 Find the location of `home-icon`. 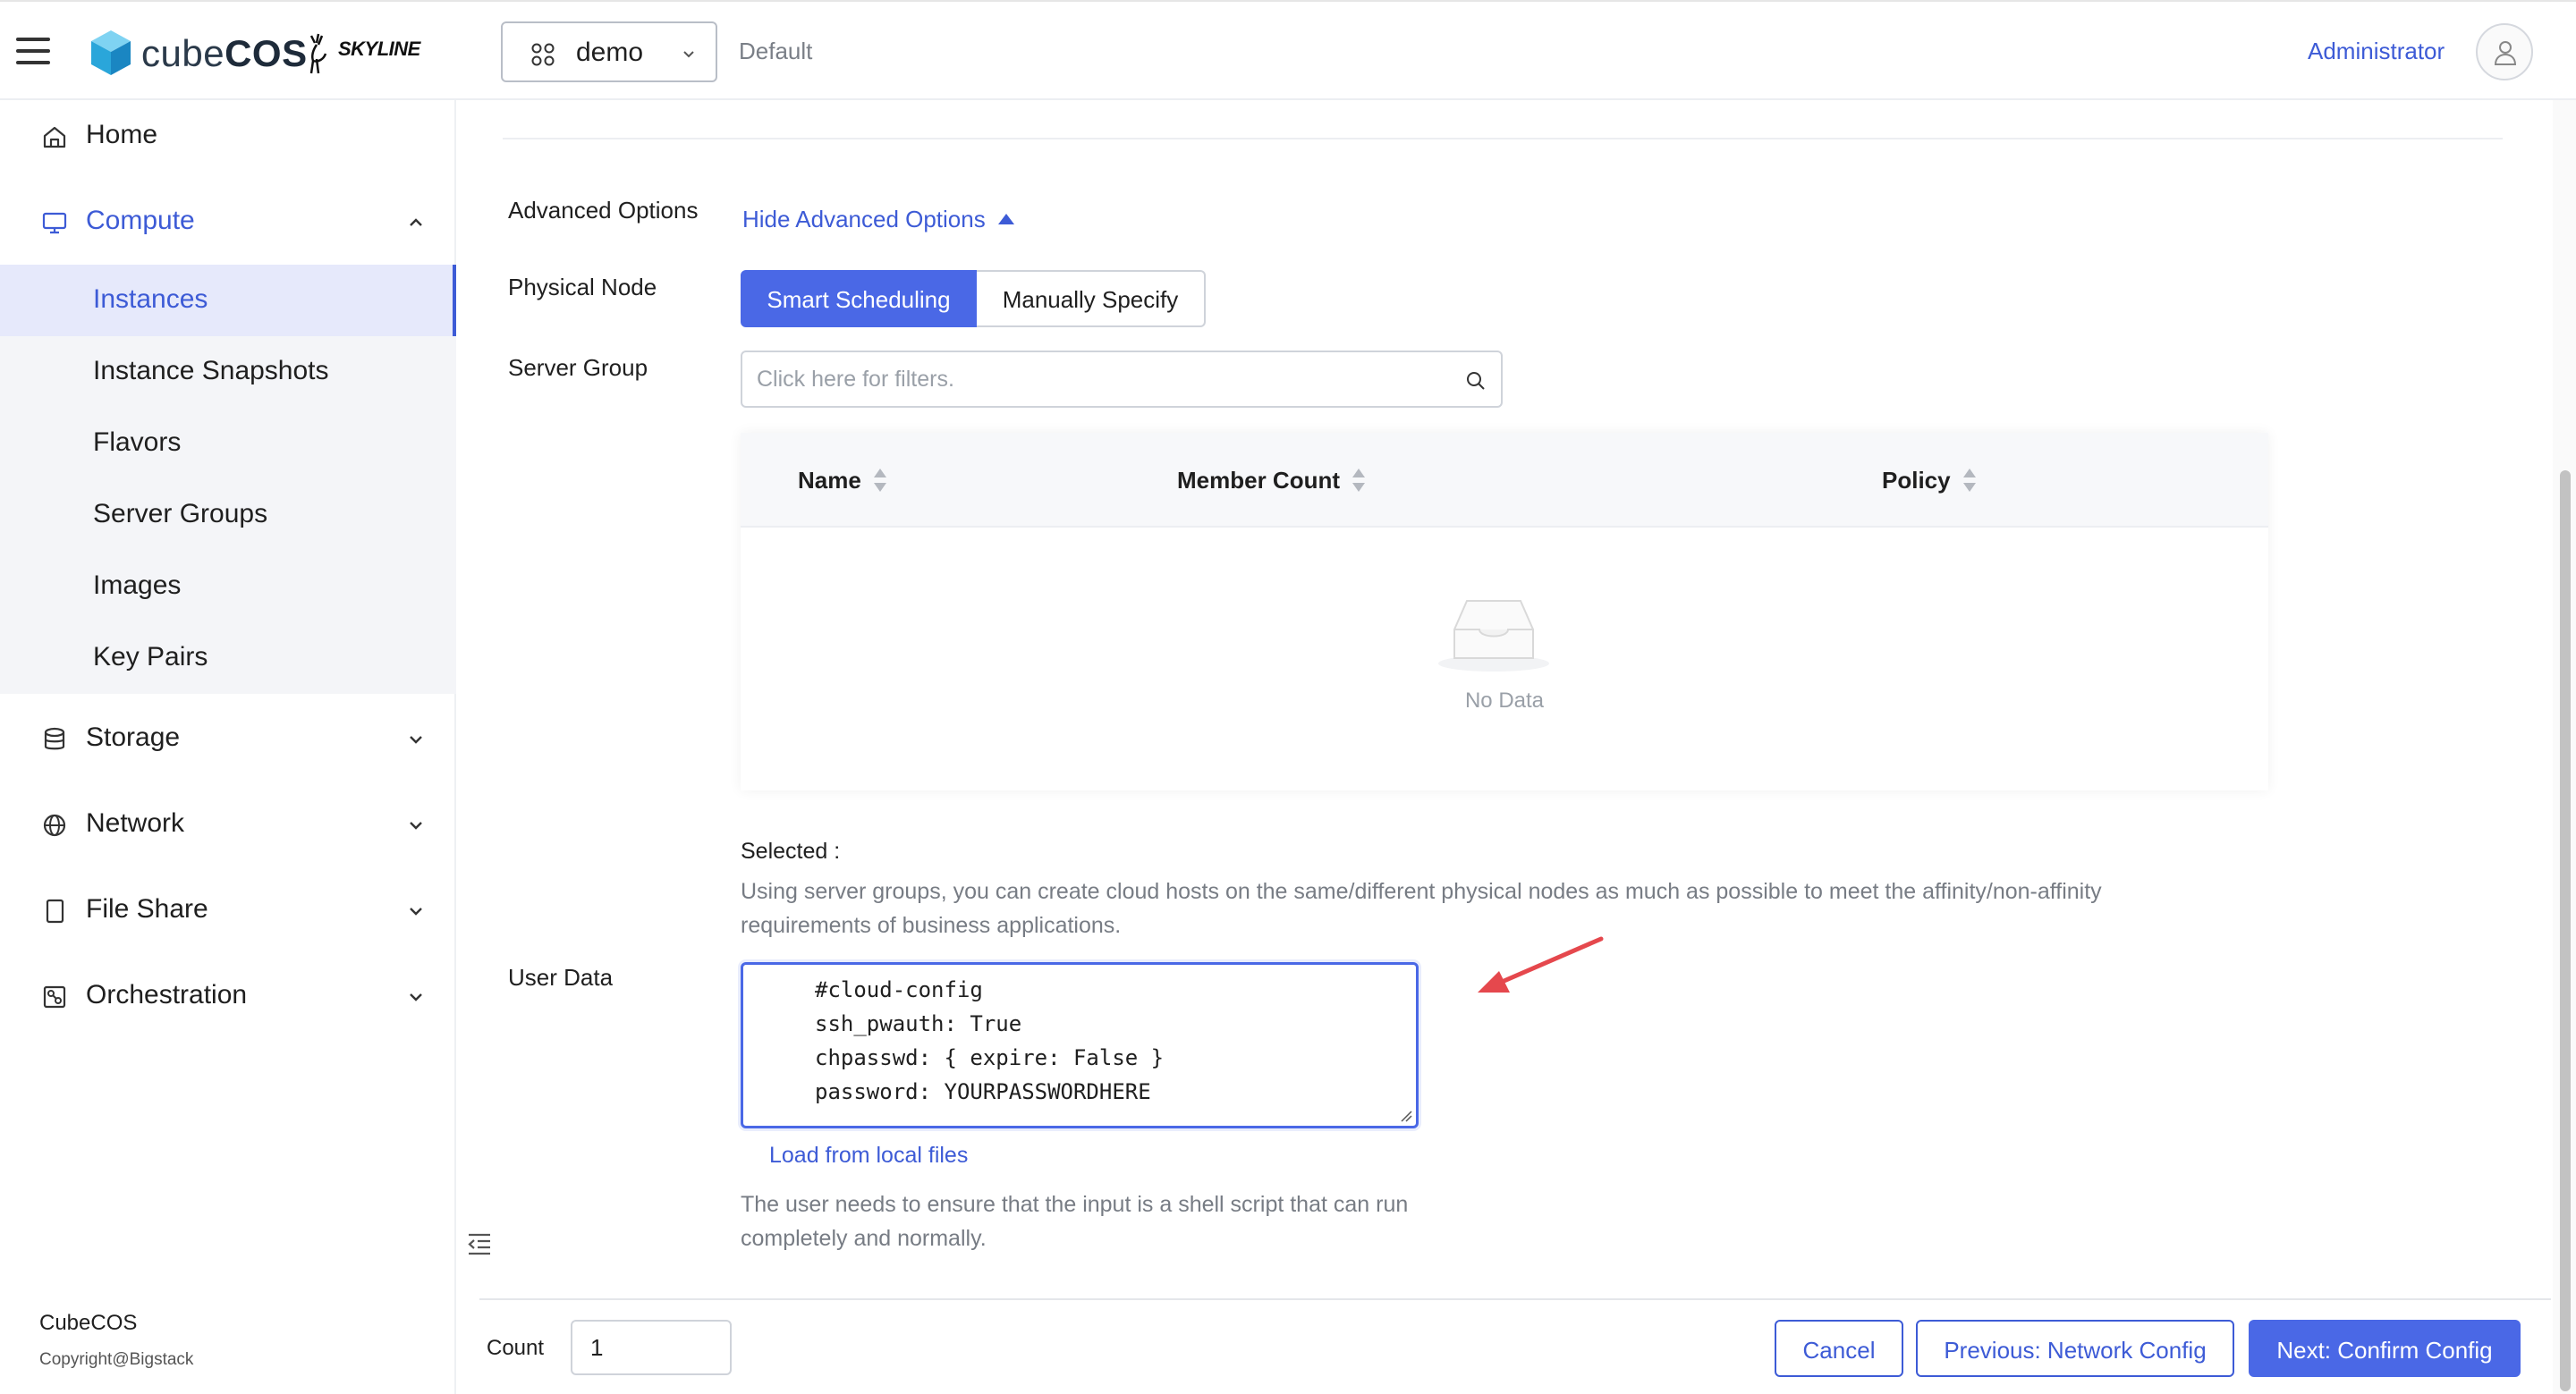

home-icon is located at coordinates (54, 137).